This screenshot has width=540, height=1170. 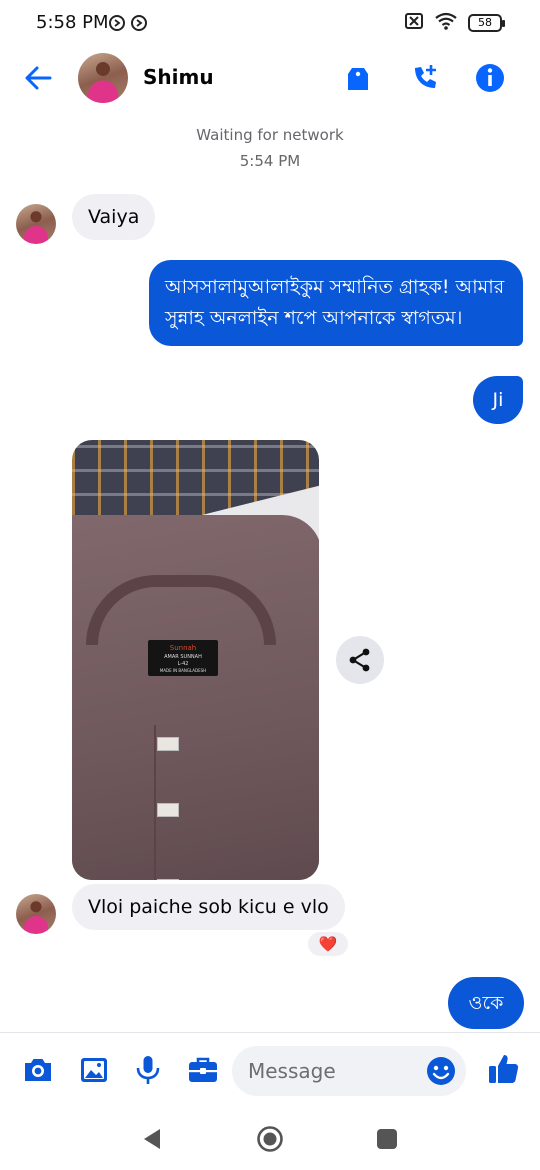 What do you see at coordinates (270, 1070) in the screenshot?
I see `message-composer` at bounding box center [270, 1070].